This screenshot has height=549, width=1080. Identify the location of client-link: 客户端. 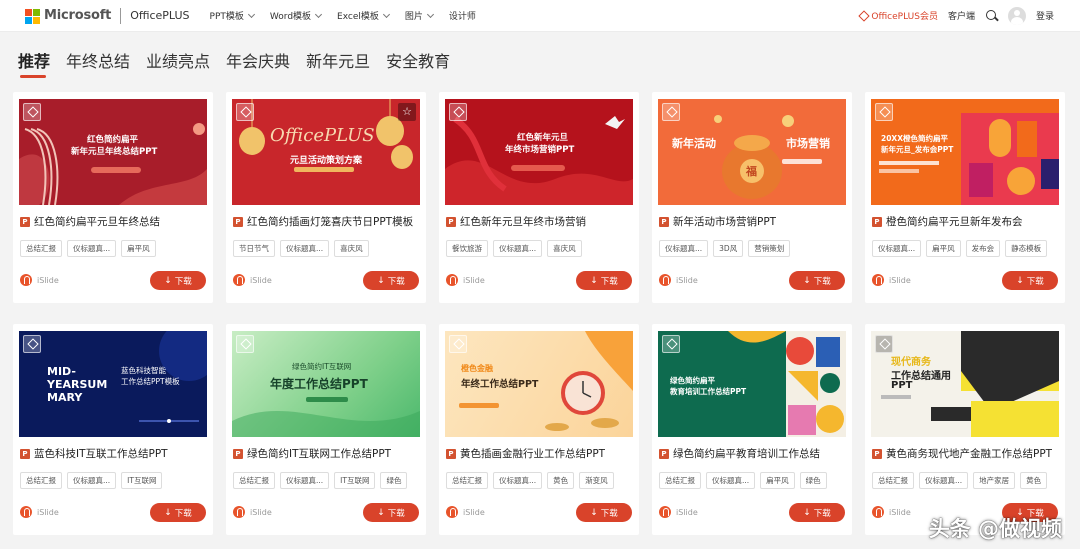
(961, 15).